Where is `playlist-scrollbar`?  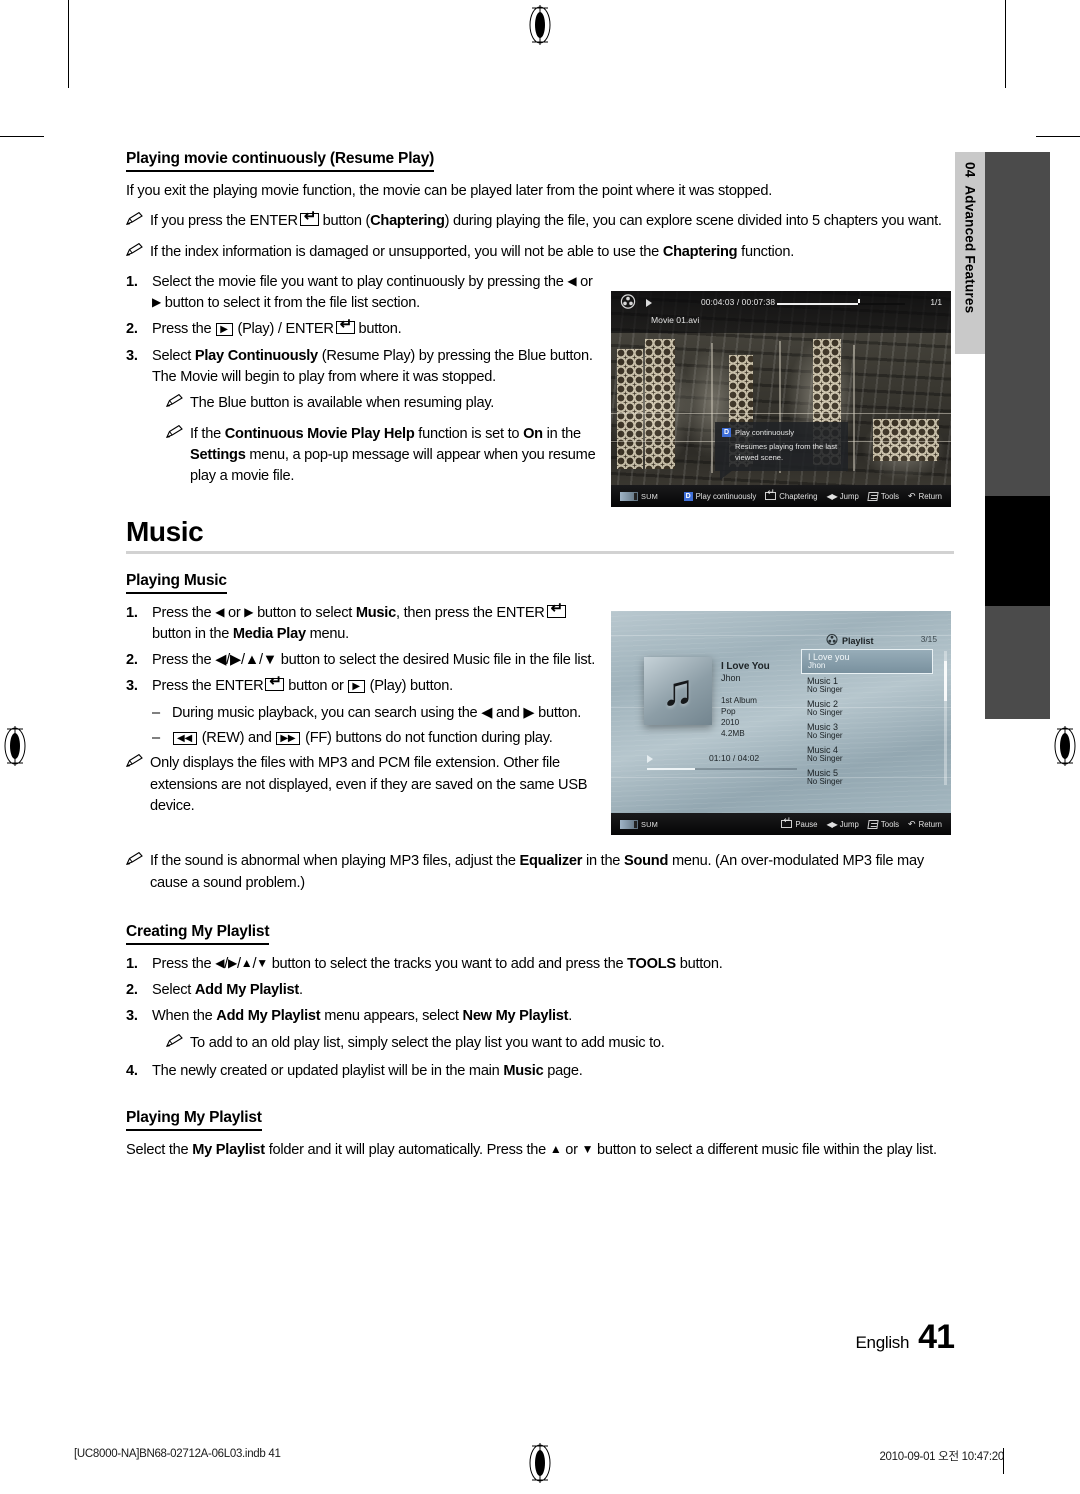 playlist-scrollbar is located at coordinates (945, 718).